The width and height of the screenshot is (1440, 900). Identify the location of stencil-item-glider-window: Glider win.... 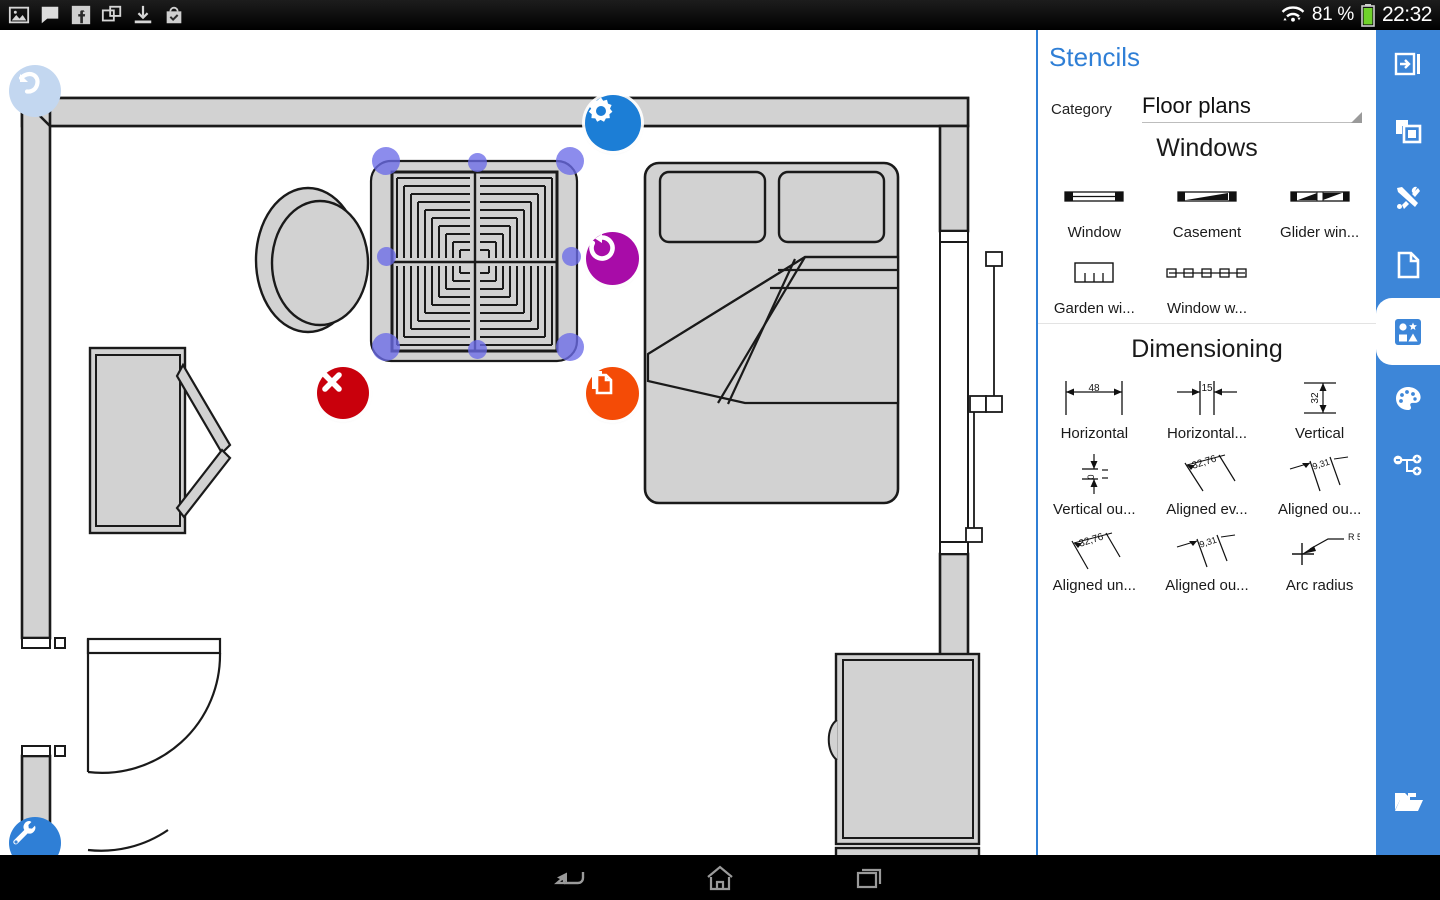
(1319, 203).